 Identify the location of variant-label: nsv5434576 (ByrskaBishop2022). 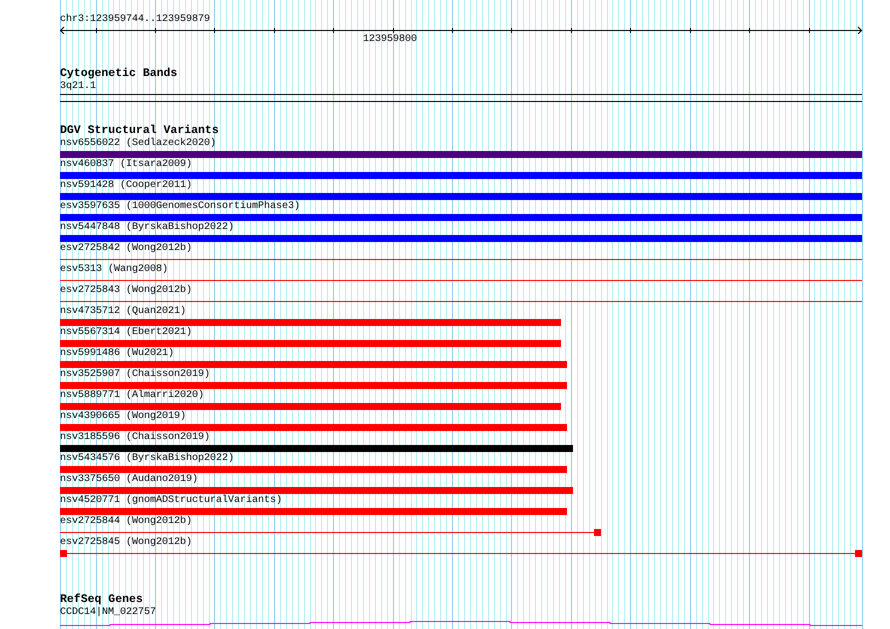
(147, 459).